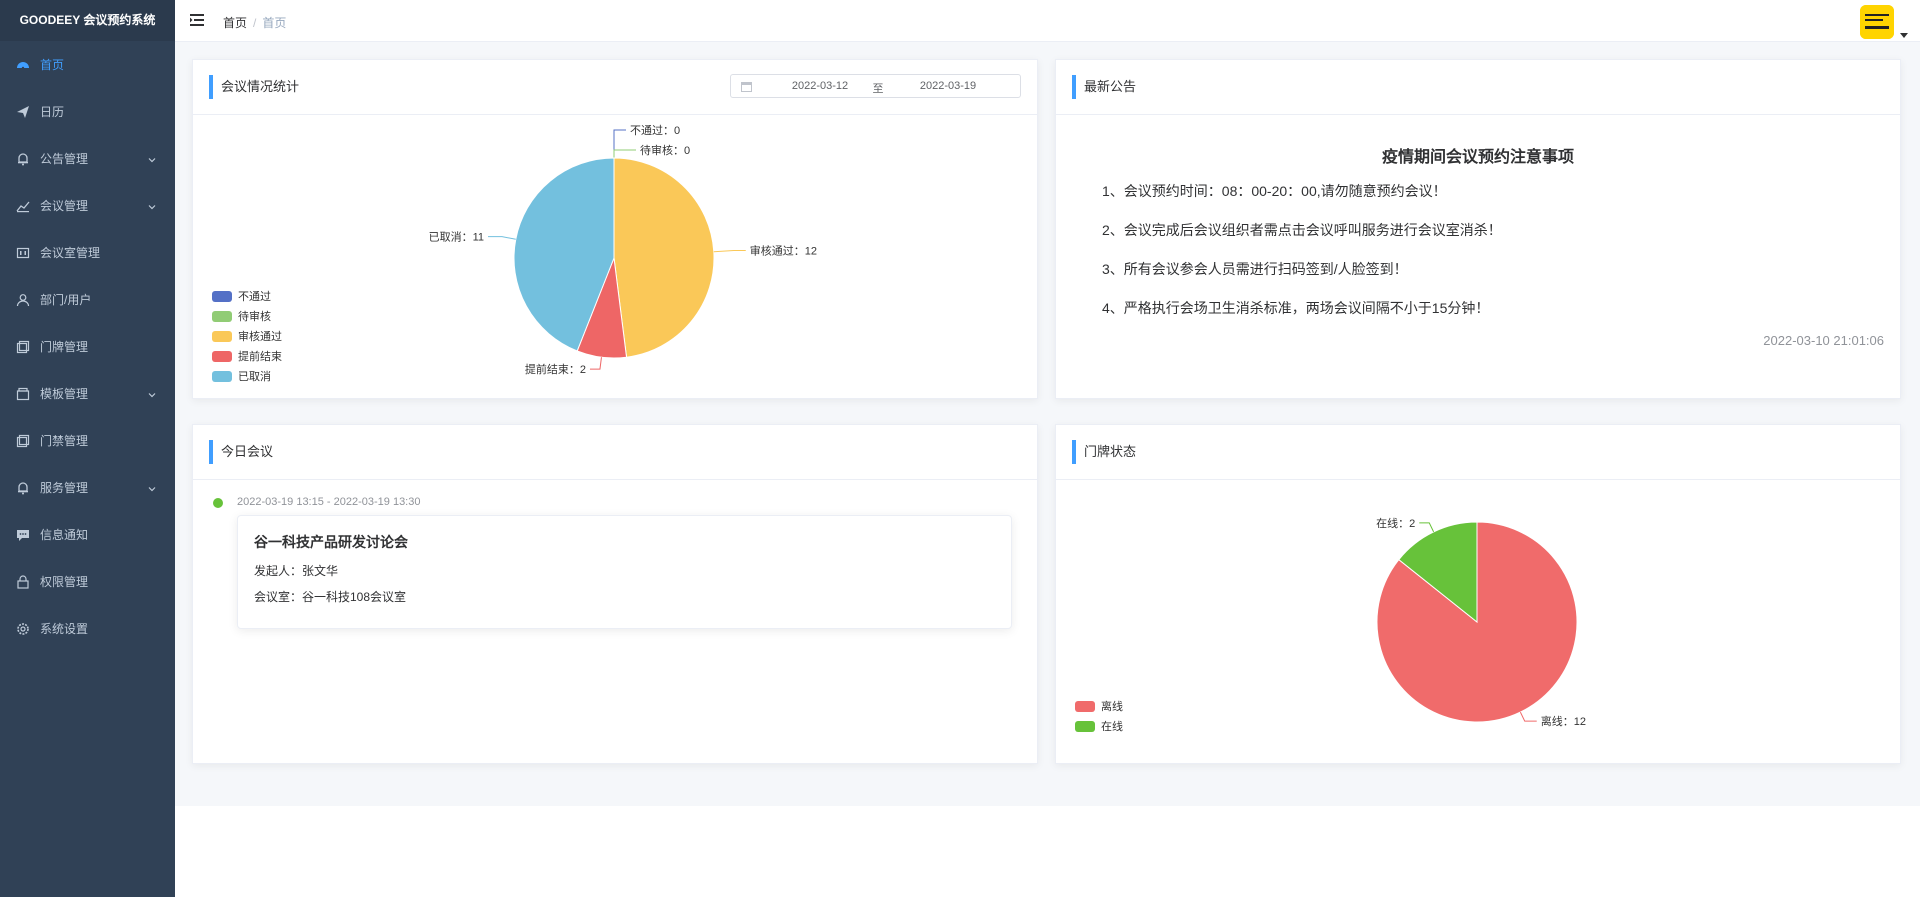  Describe the element at coordinates (1477, 157) in the screenshot. I see `notice-title: 疫情期间会议预约注意事项` at that location.